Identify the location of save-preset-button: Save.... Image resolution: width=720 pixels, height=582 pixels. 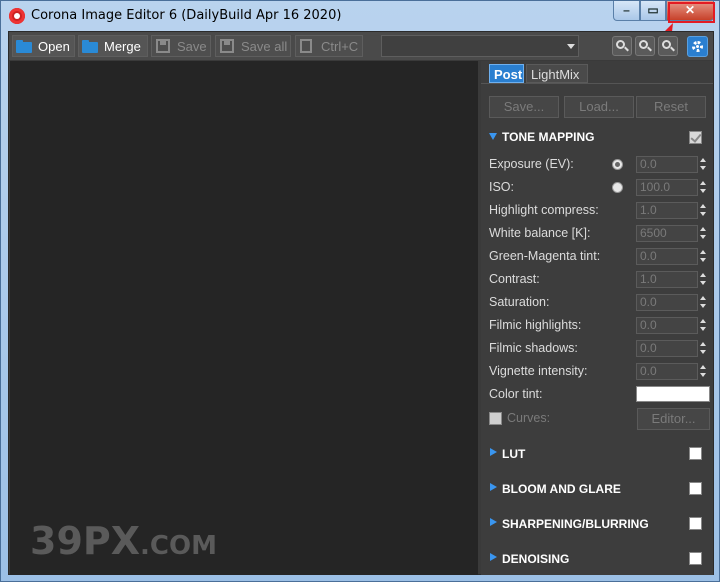
(524, 107).